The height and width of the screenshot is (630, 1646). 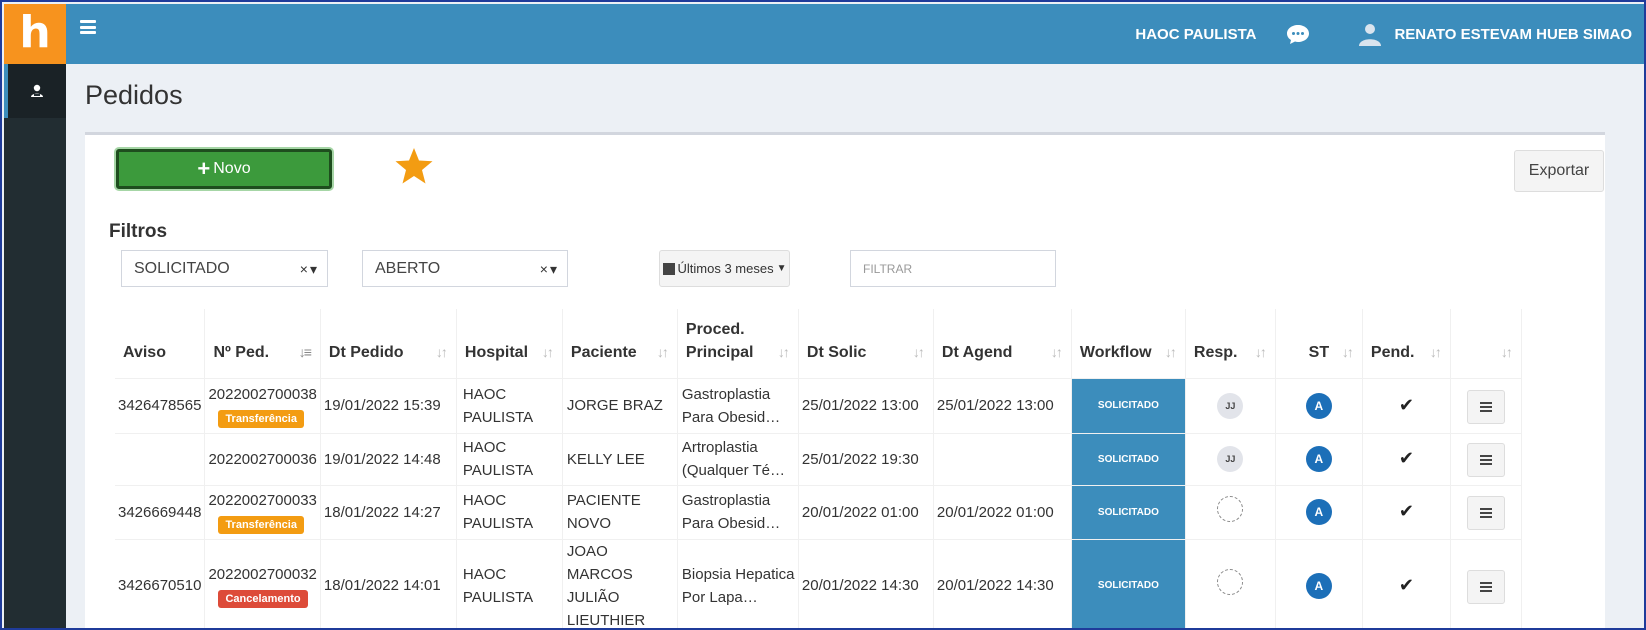 I want to click on exportar-button: Exportar, so click(x=1559, y=171).